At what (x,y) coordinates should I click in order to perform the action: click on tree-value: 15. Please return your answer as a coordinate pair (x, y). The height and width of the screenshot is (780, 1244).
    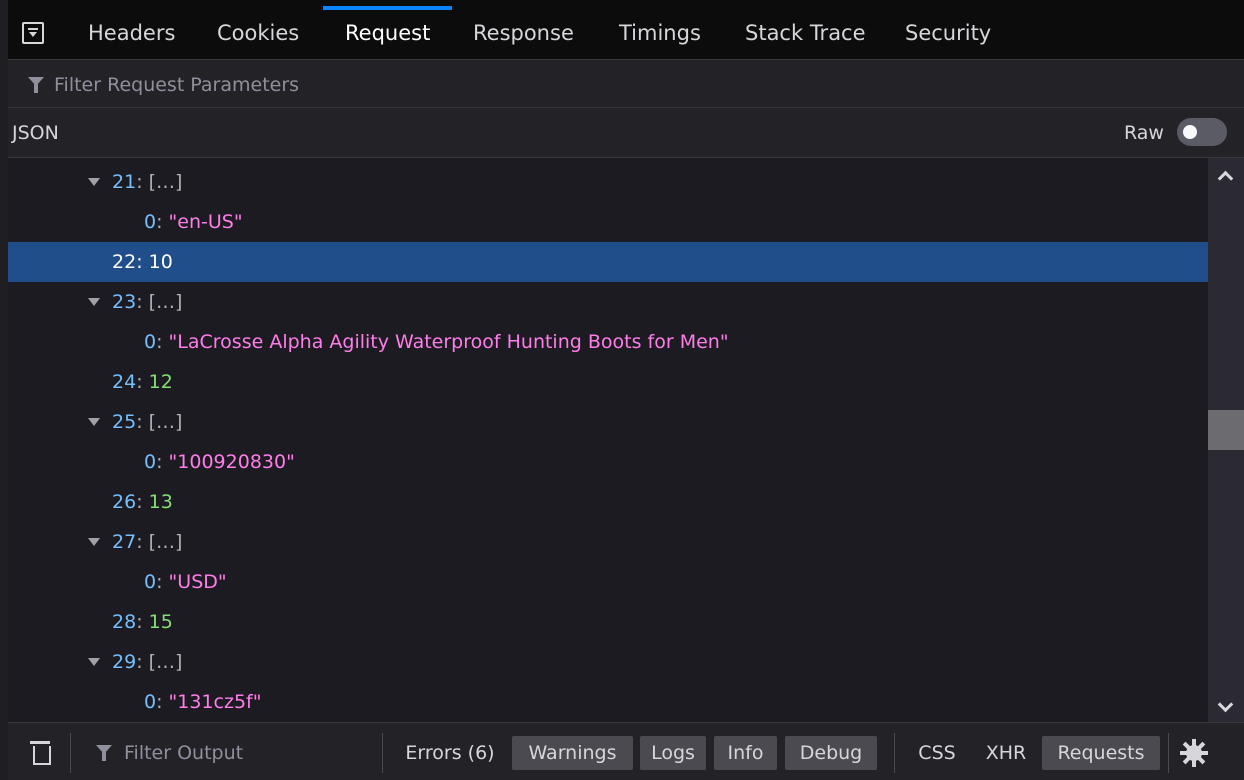
    Looking at the image, I should click on (160, 622).